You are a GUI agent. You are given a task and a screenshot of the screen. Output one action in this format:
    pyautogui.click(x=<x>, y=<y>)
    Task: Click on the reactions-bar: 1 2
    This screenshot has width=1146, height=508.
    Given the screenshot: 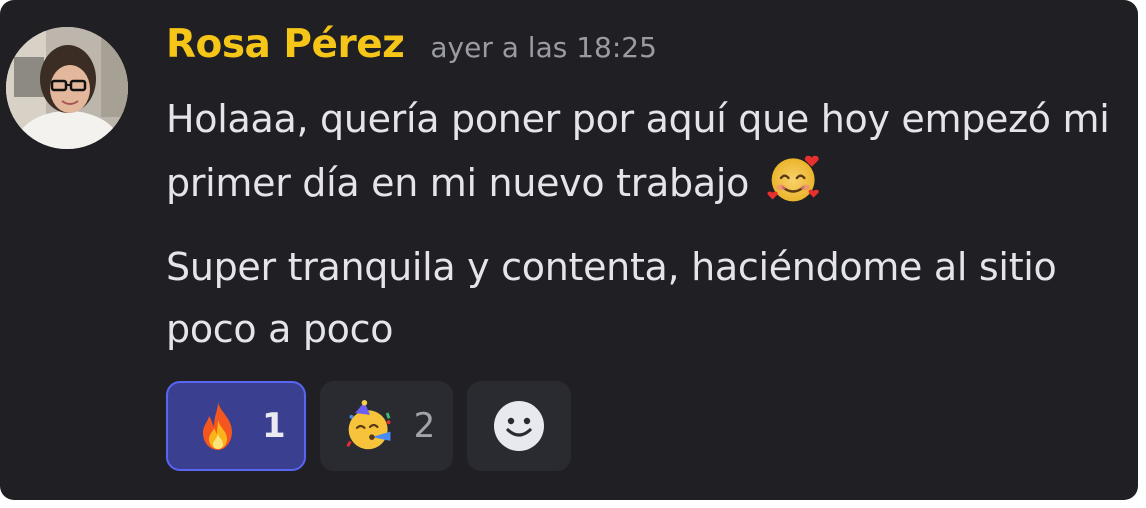 What is the action you would take?
    pyautogui.click(x=369, y=426)
    